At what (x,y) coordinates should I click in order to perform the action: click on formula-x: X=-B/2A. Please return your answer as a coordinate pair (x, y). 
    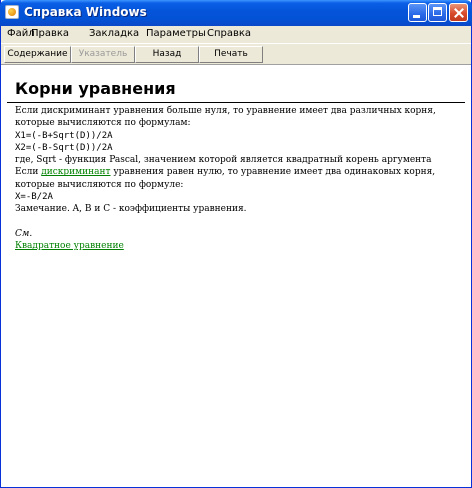
    Looking at the image, I should click on (34, 197).